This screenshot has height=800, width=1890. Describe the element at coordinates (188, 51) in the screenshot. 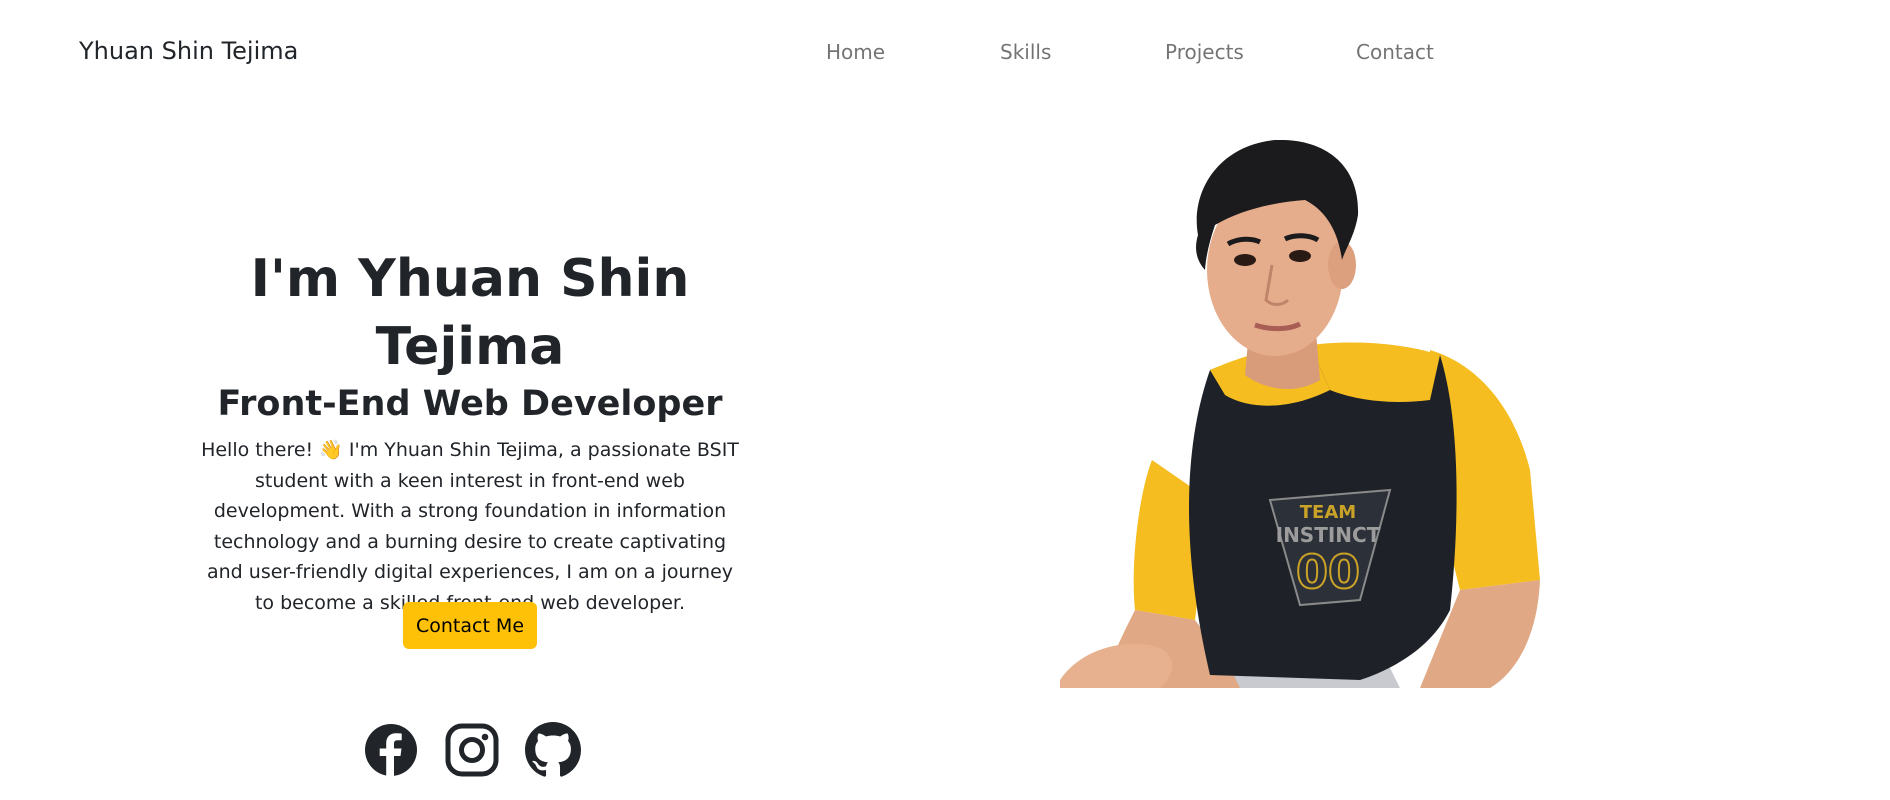

I see `navbar-brand: Yhuan Shin Tejima` at that location.